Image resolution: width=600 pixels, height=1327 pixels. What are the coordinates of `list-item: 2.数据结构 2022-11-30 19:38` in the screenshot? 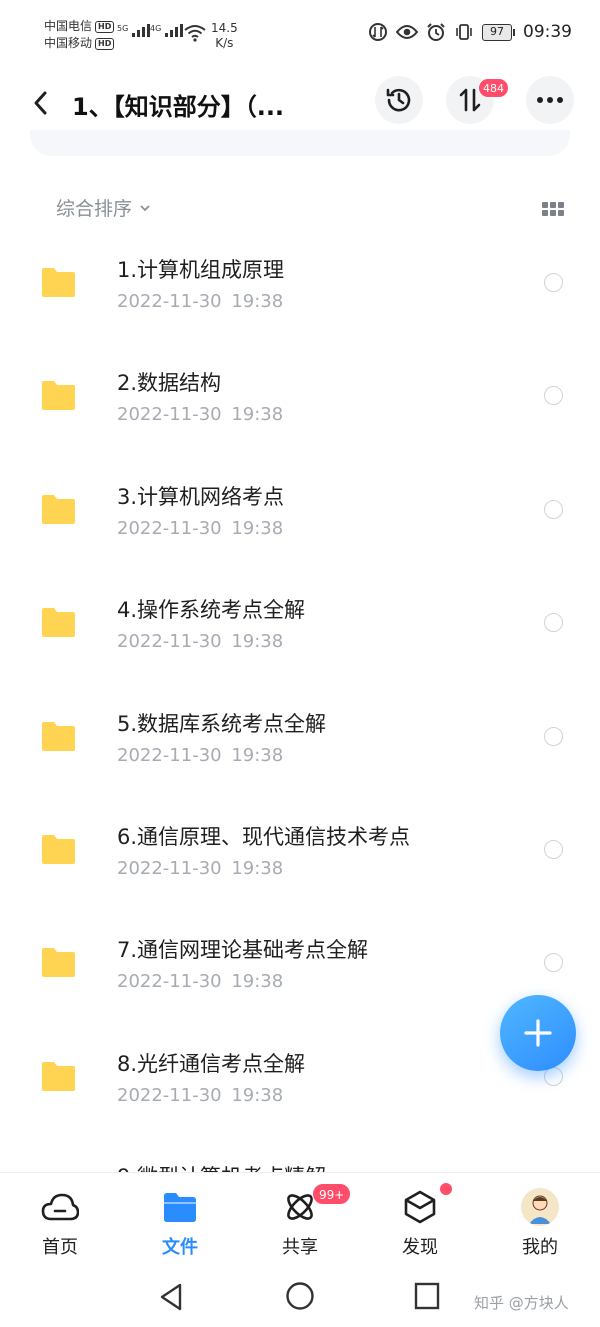 It's located at (300, 399).